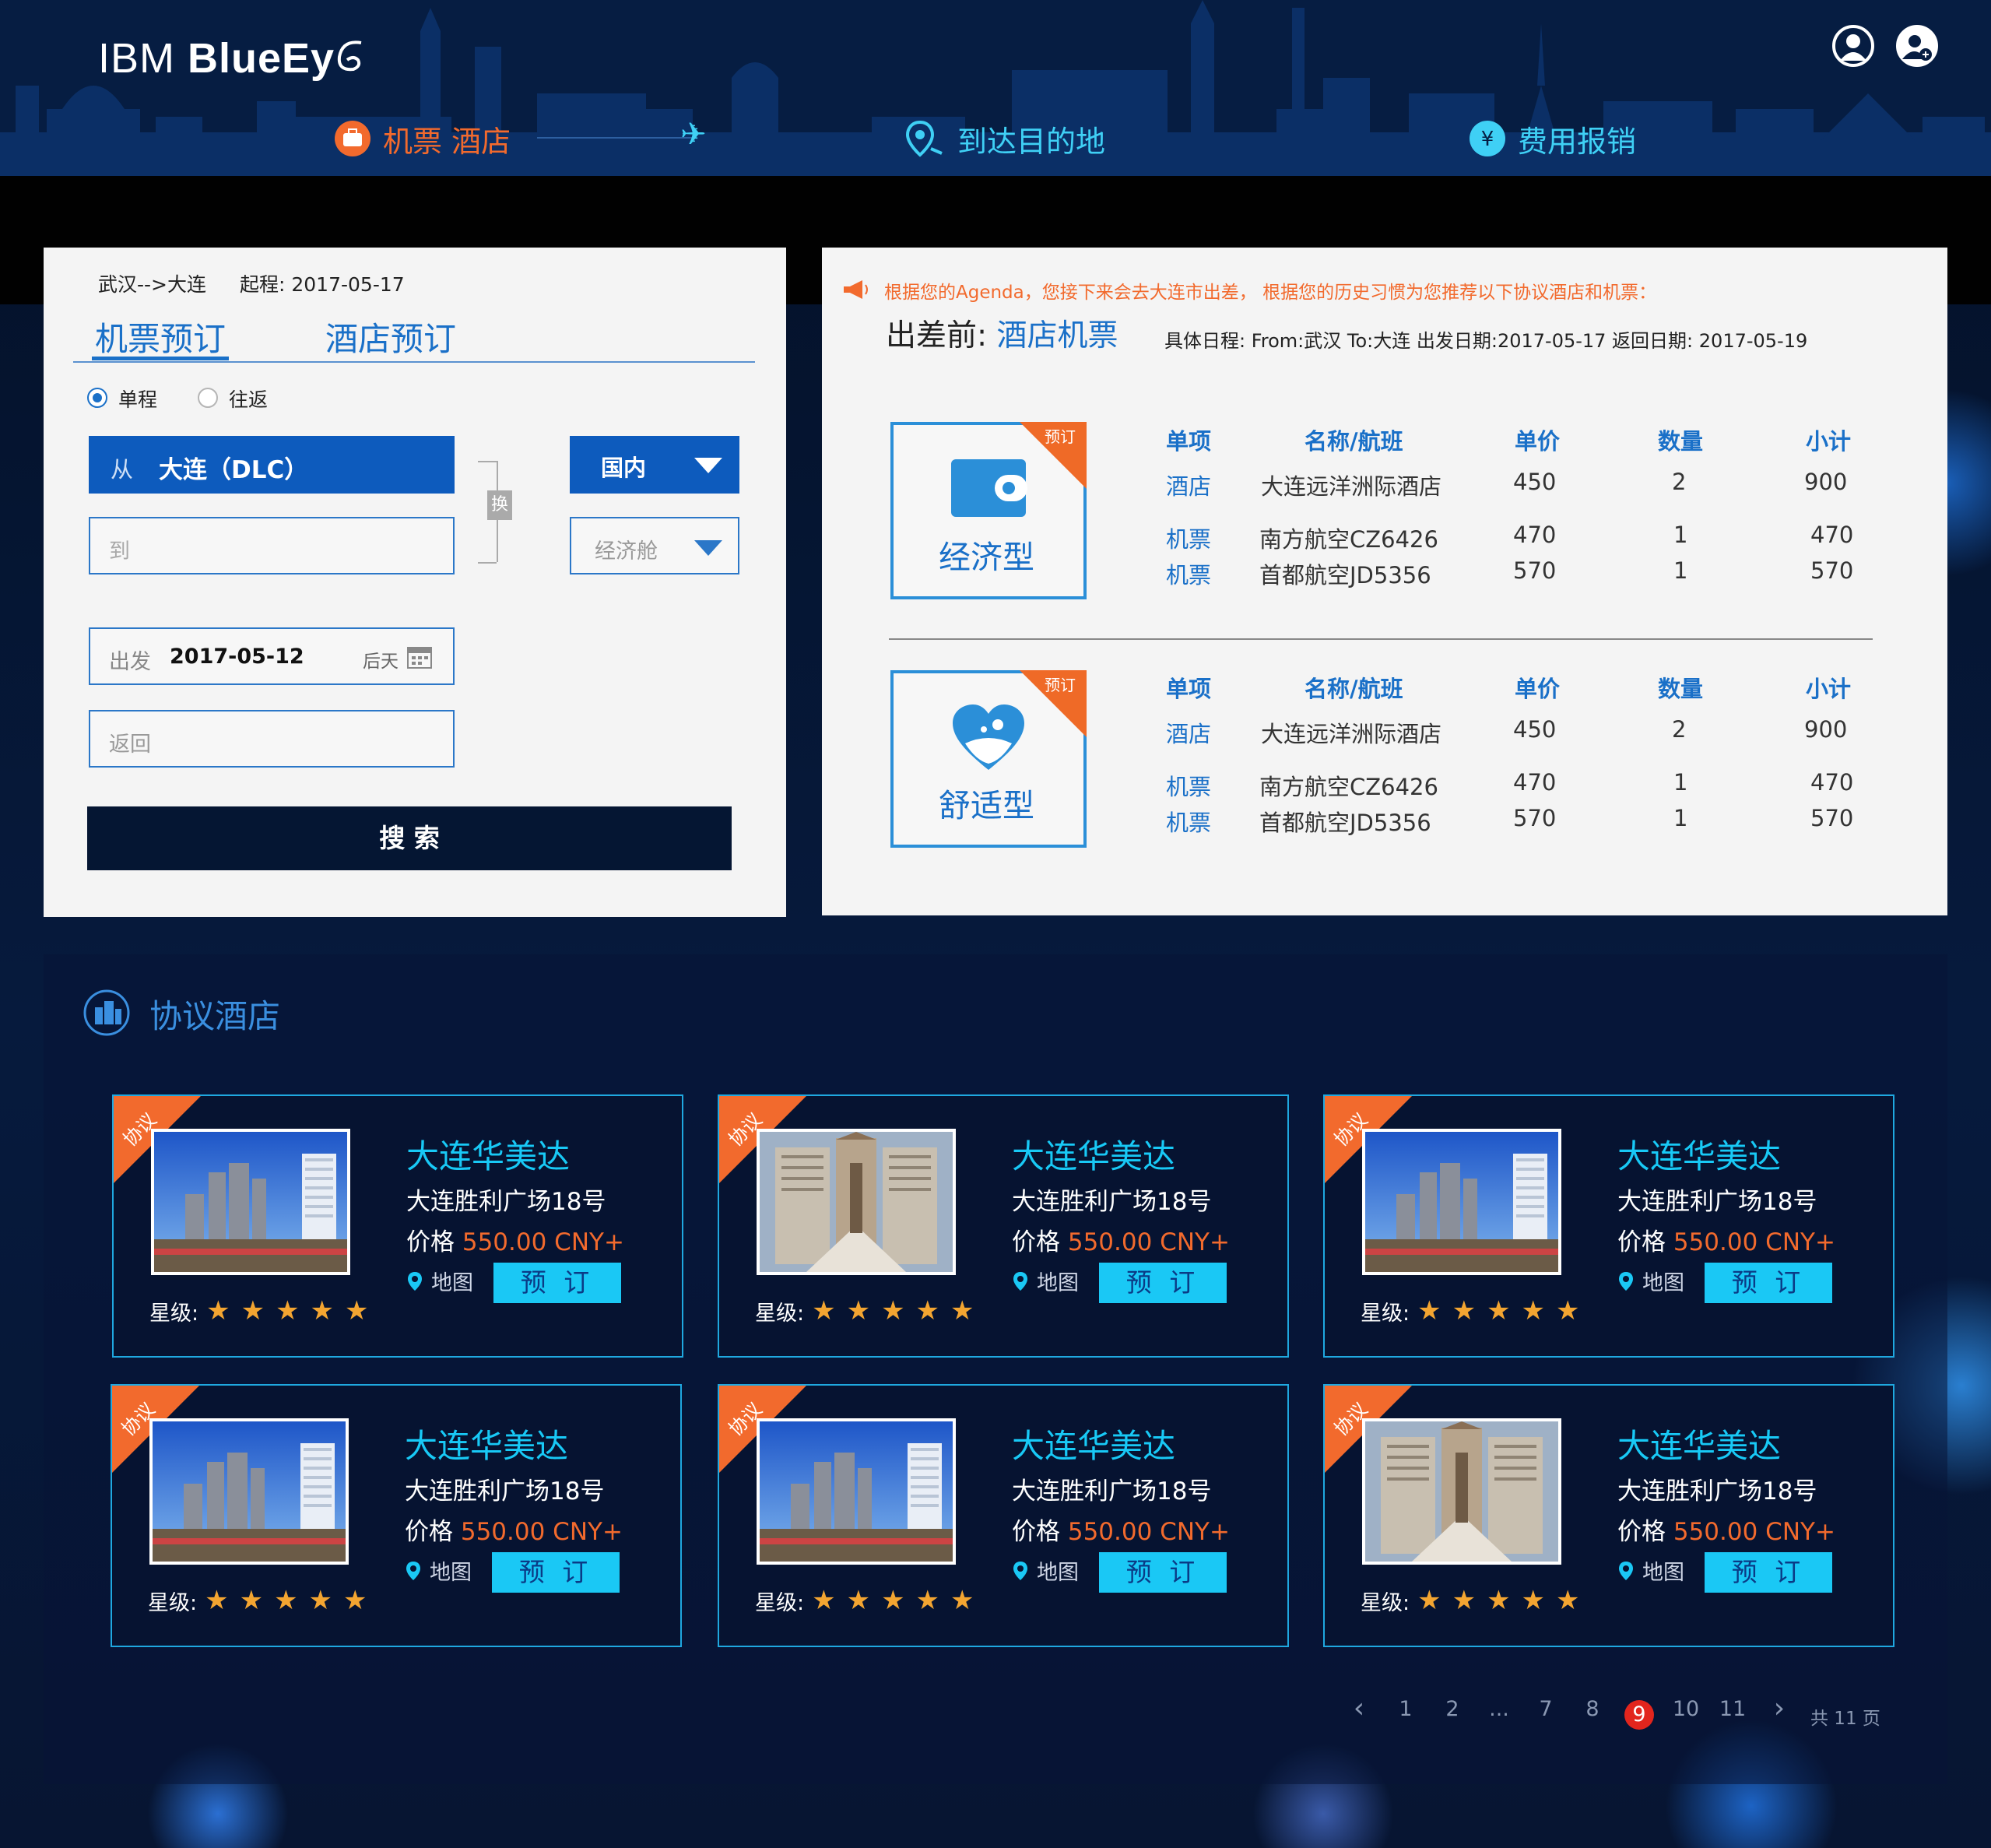 The image size is (1991, 1848). What do you see at coordinates (420, 656) in the screenshot?
I see `calendar-icon` at bounding box center [420, 656].